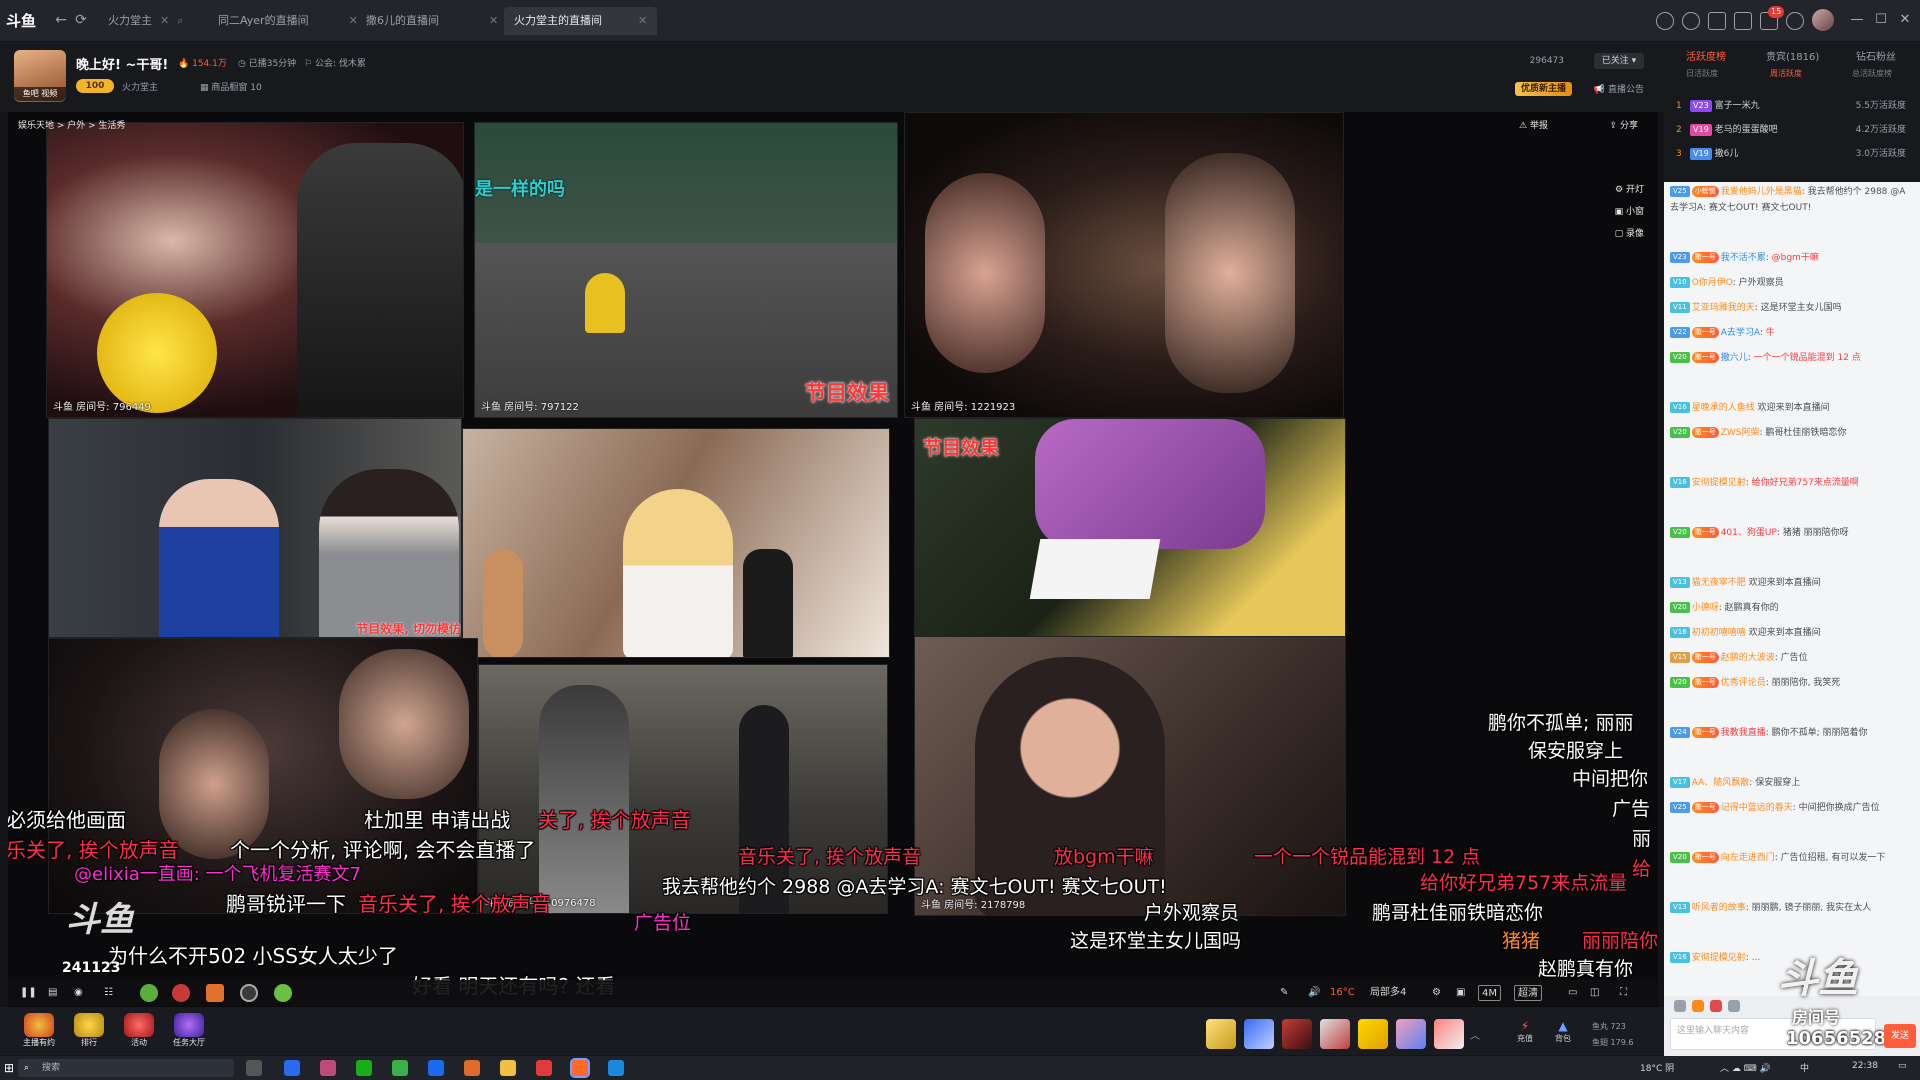 This screenshot has width=1920, height=1080. I want to click on fullscreen-icon: ⛶, so click(1623, 993).